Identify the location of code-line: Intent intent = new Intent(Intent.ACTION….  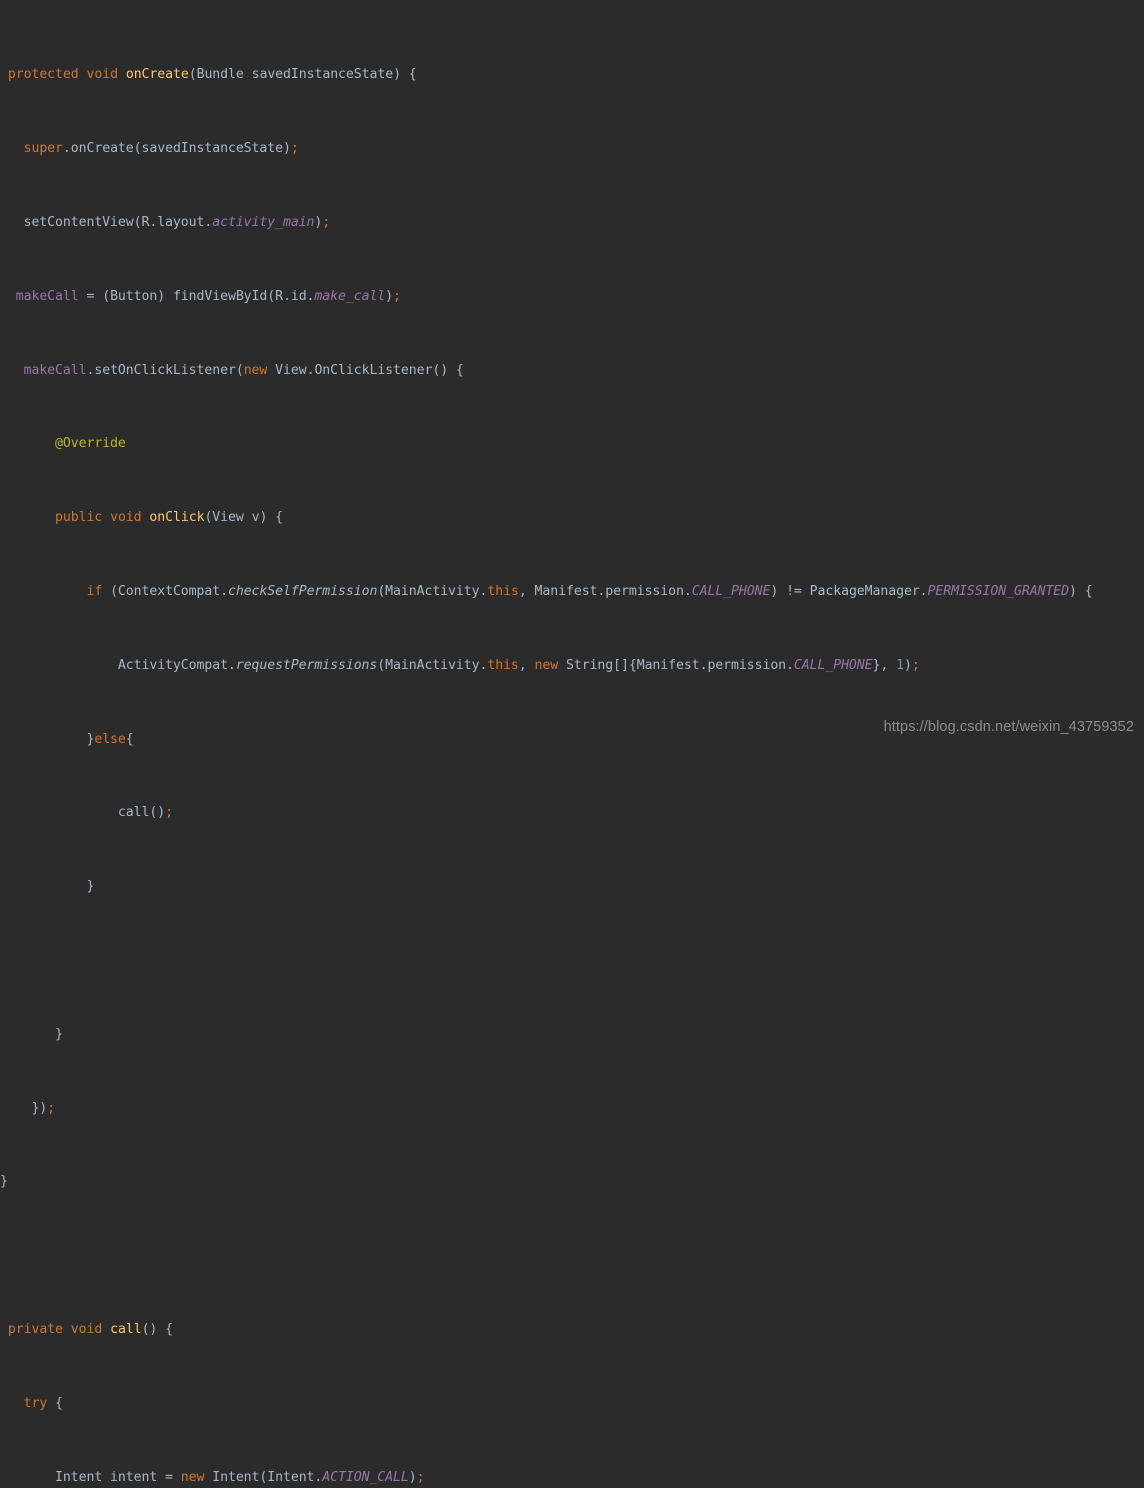
(212, 1477).